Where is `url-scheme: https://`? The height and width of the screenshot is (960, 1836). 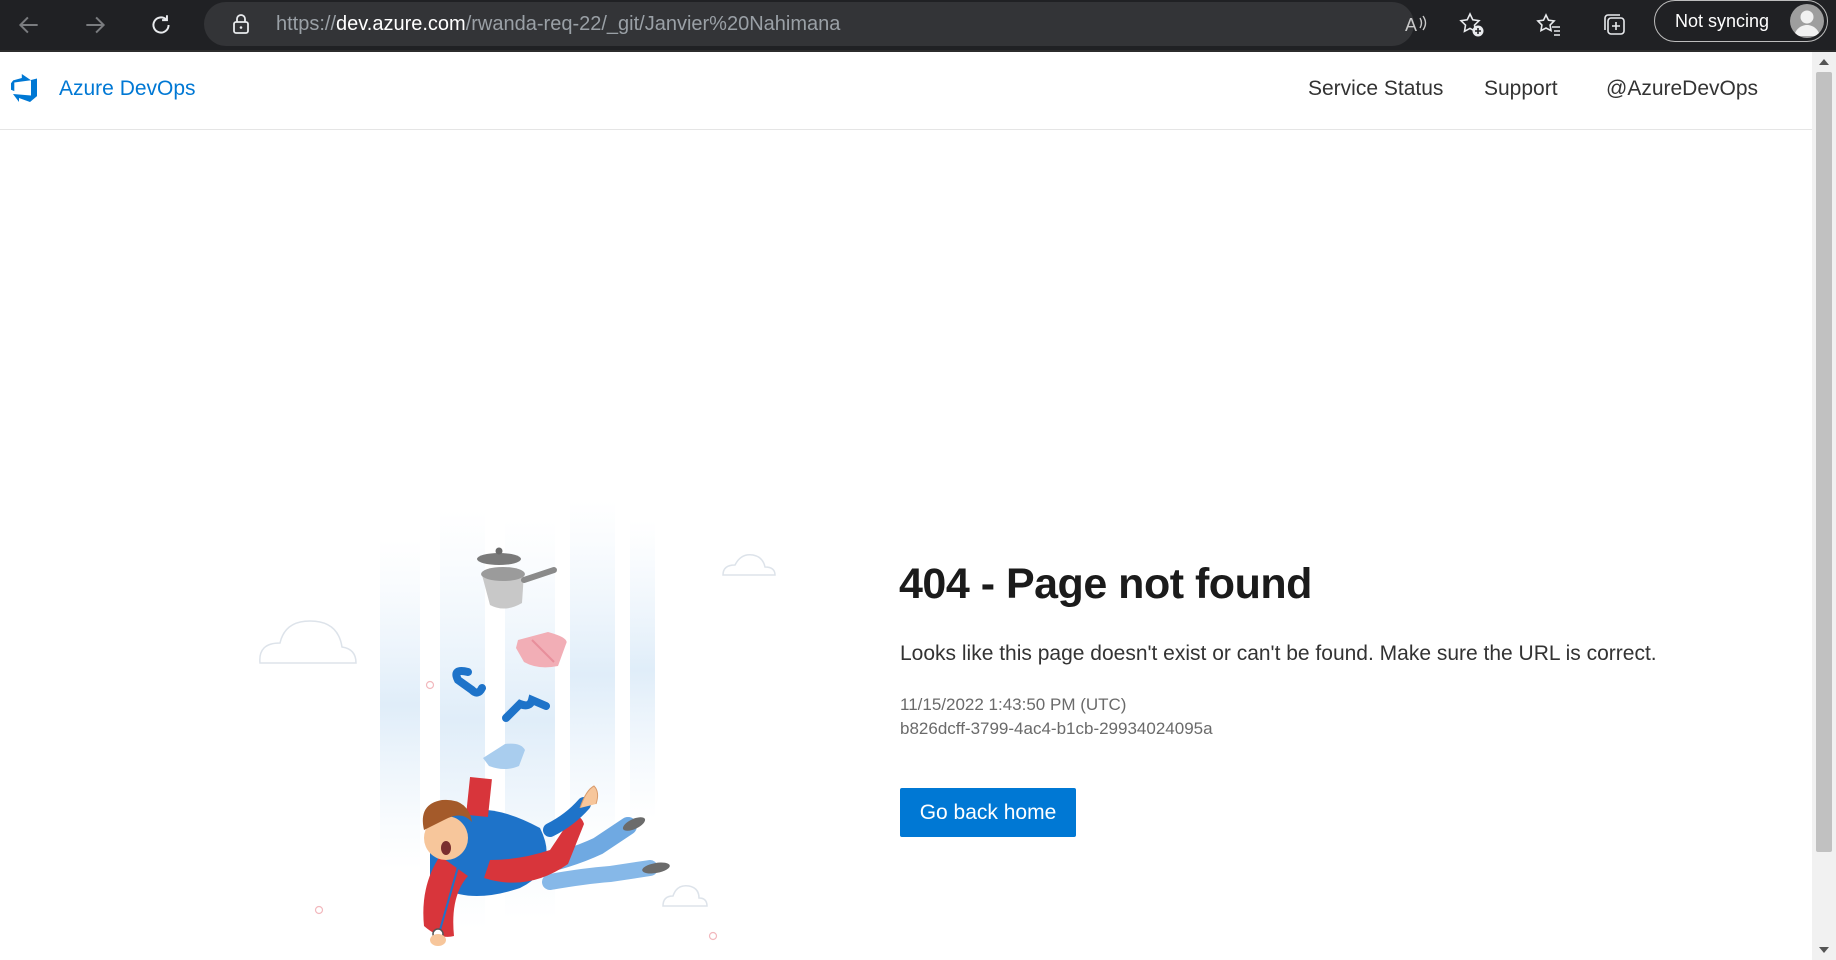 url-scheme: https:// is located at coordinates (306, 24).